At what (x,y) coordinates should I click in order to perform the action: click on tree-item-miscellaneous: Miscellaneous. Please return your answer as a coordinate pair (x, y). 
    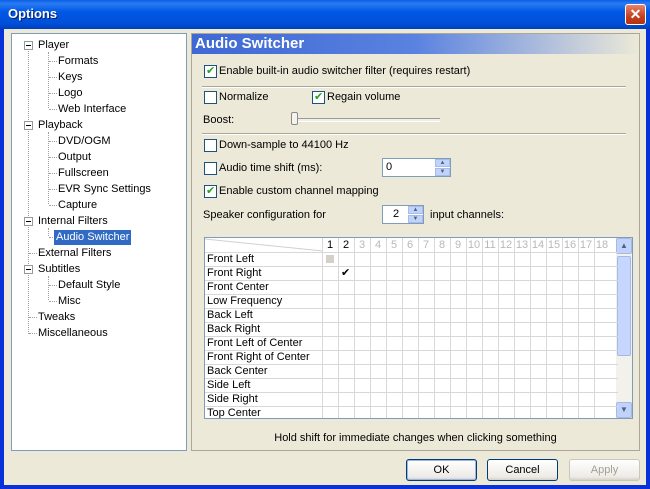
    Looking at the image, I should click on (73, 333).